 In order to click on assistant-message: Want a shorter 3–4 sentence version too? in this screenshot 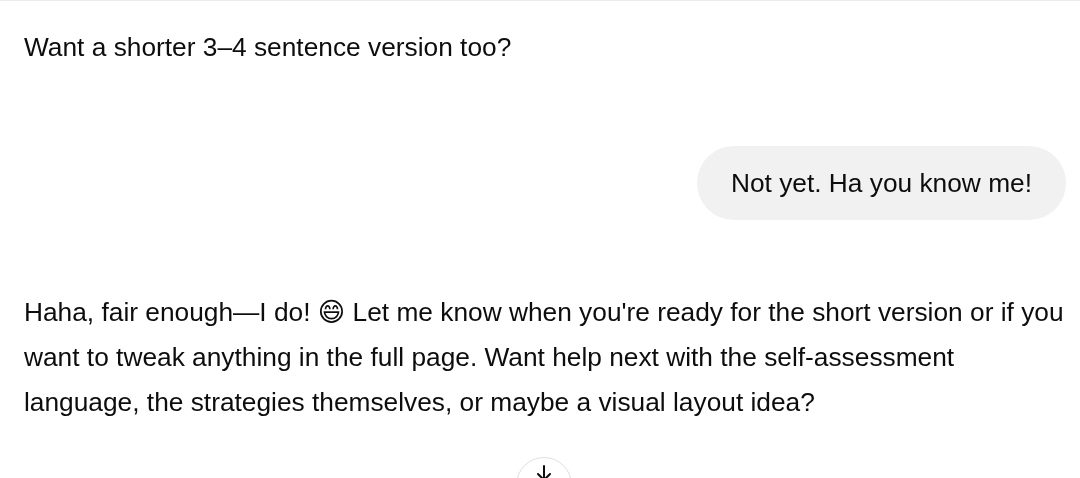, I will do `click(268, 47)`.